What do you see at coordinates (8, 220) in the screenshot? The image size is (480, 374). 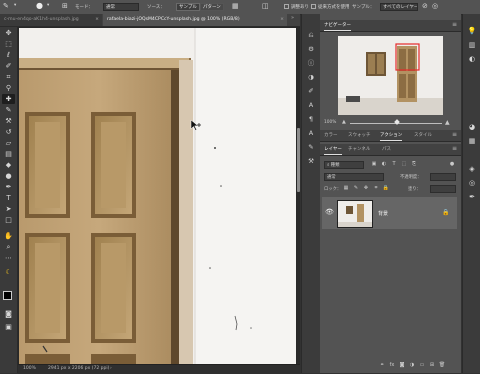 I see `rectangle-icon: □` at bounding box center [8, 220].